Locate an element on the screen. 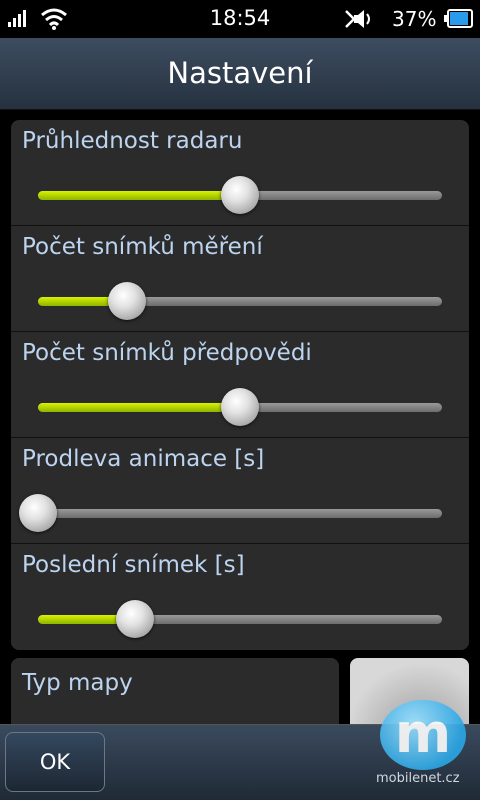 This screenshot has width=480, height=800. battery-icon is located at coordinates (458, 18).